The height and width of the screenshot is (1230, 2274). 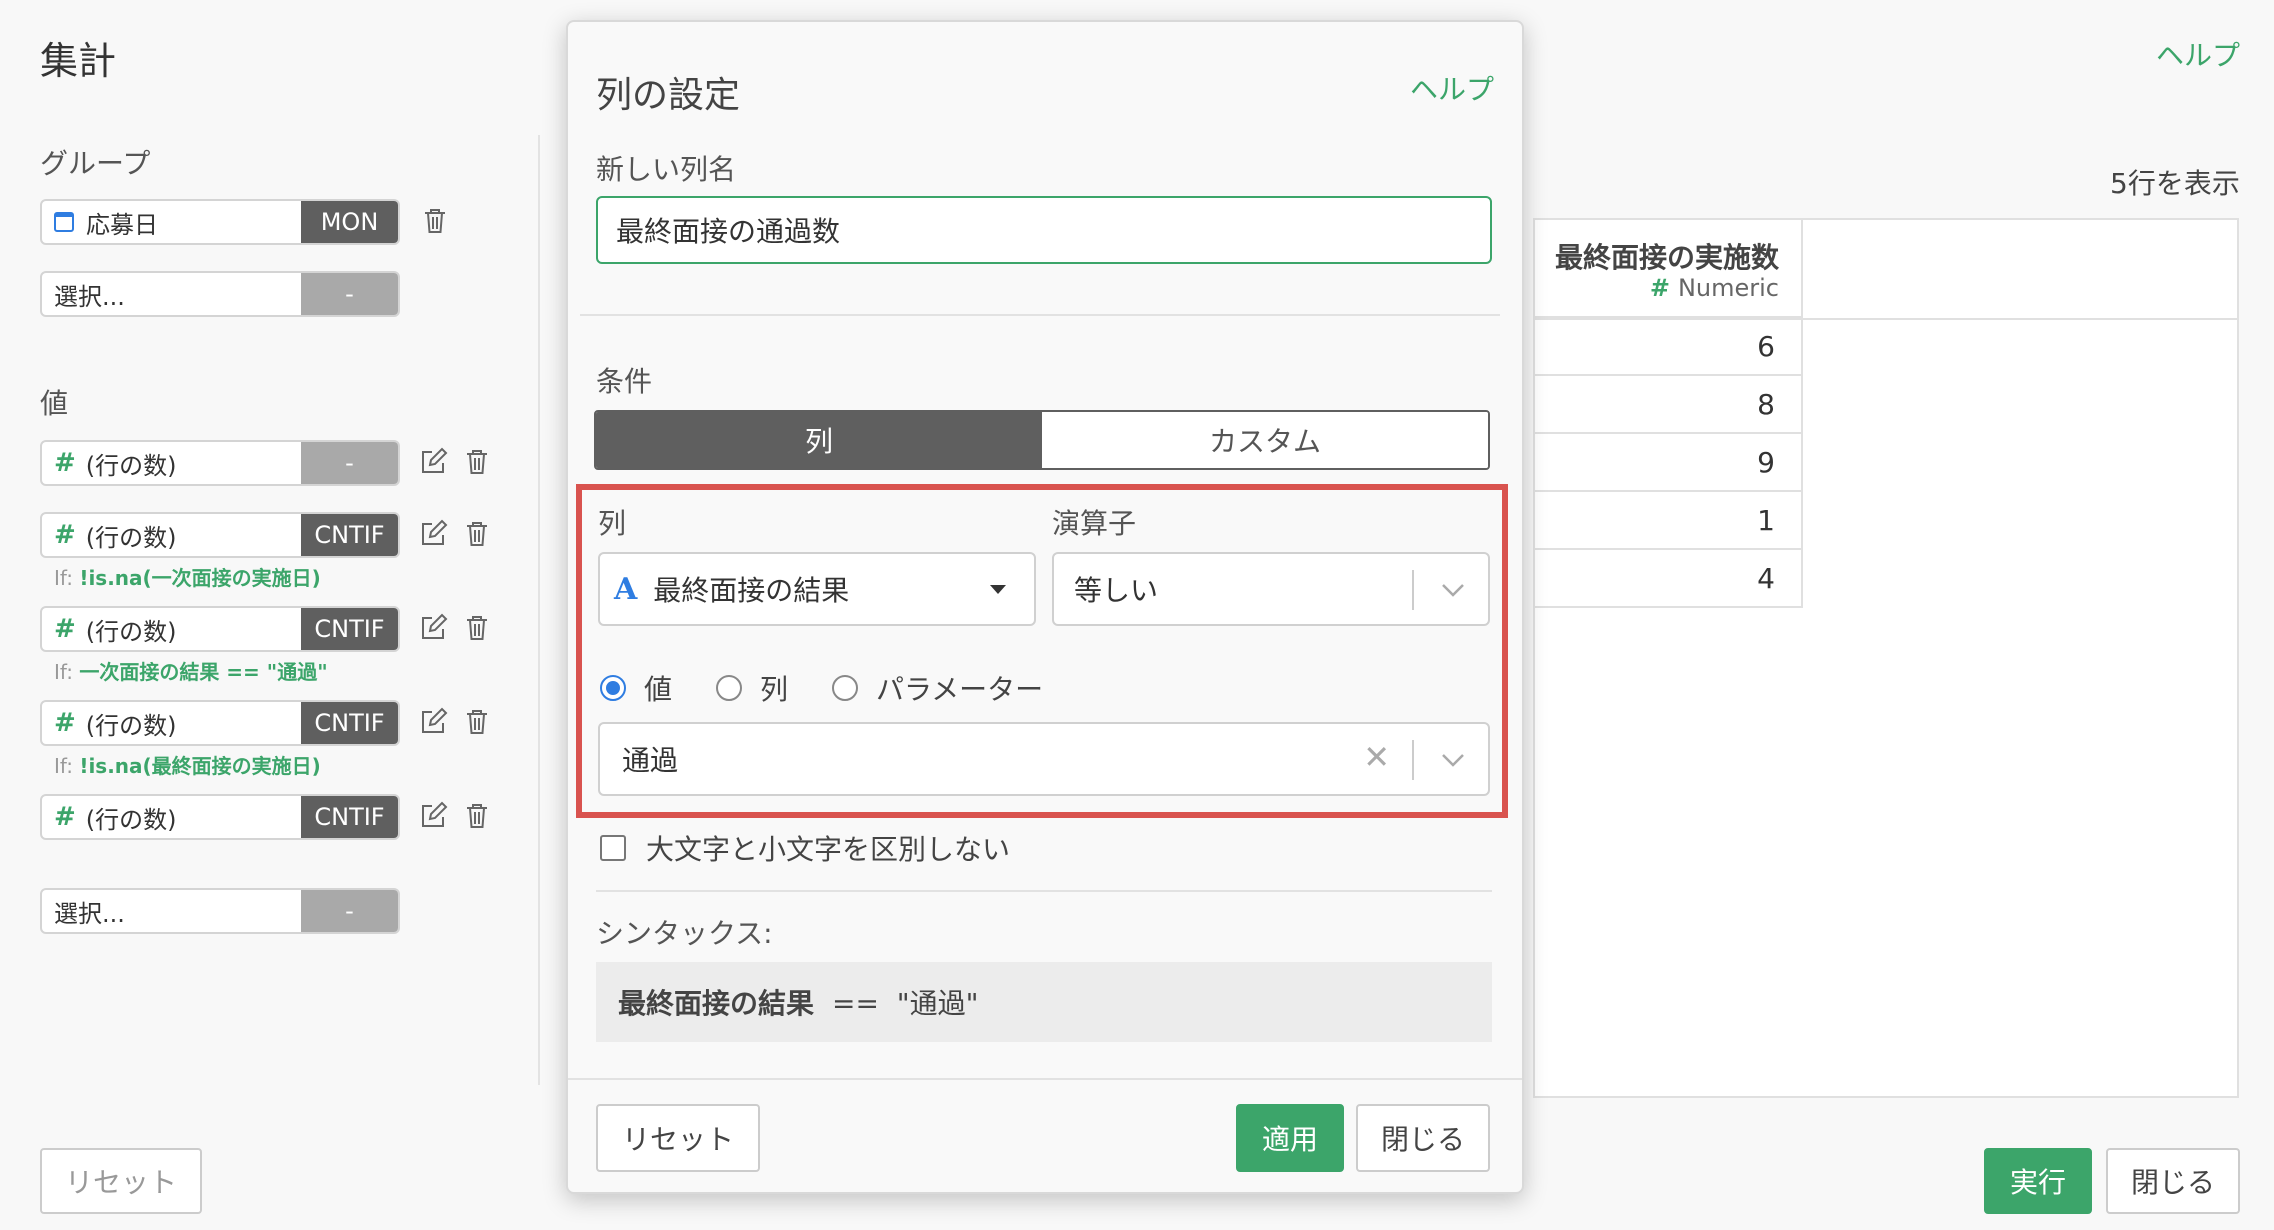 I want to click on syntax-label: シンタックス:, so click(x=684, y=933).